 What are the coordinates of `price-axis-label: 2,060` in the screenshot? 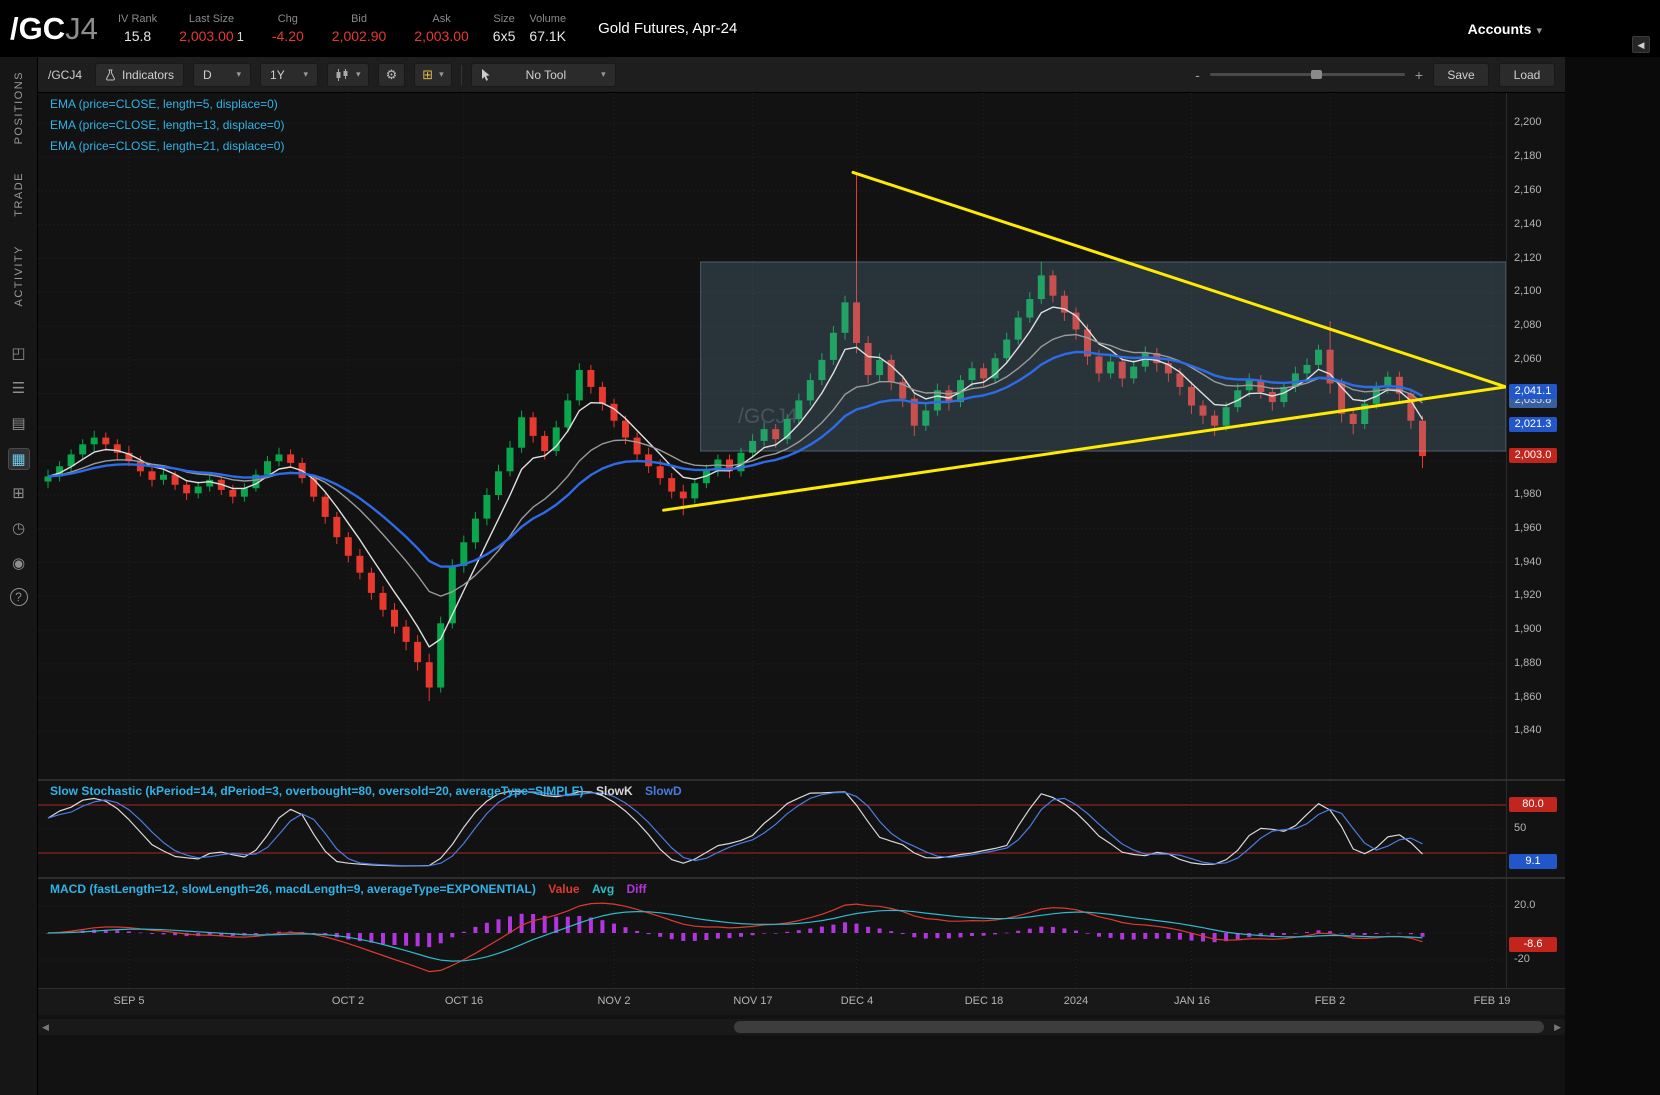 It's located at (1528, 358).